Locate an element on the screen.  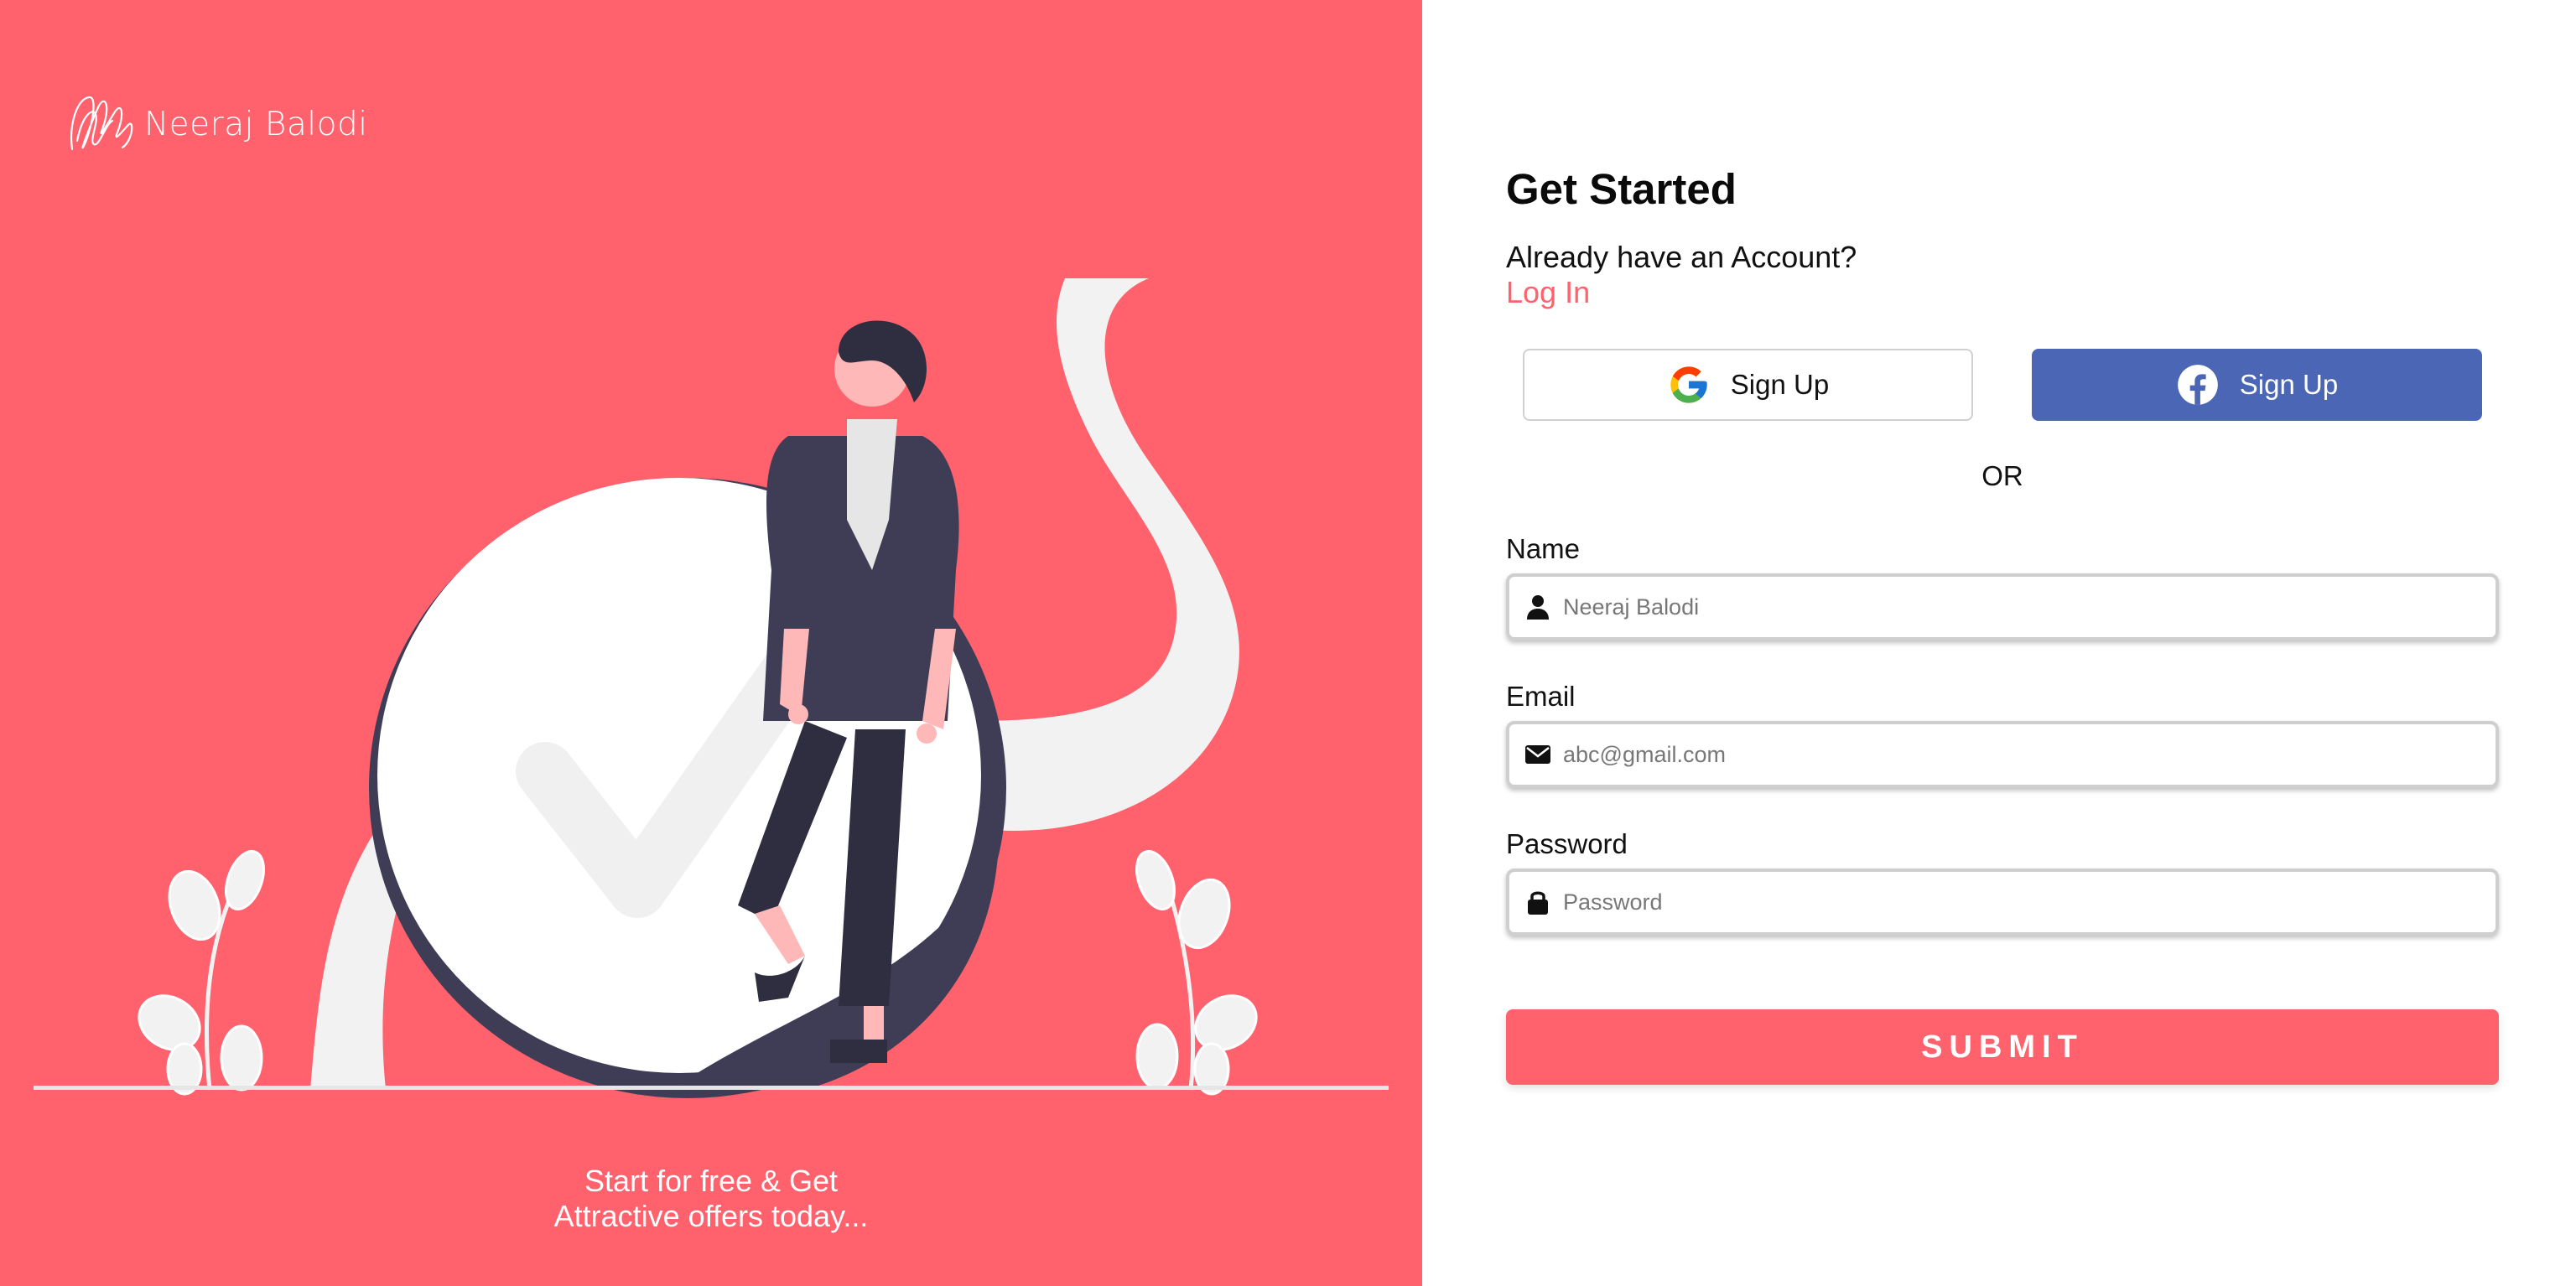
scribble-logo-icon is located at coordinates (101, 123).